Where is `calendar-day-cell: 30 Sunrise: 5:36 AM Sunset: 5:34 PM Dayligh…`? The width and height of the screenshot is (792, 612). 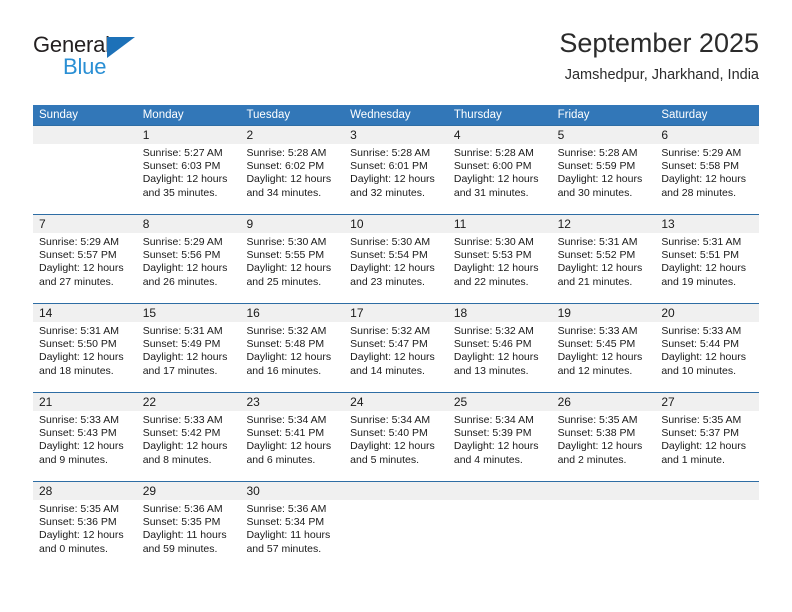
calendar-day-cell: 30 Sunrise: 5:36 AM Sunset: 5:34 PM Dayligh… is located at coordinates (292, 526).